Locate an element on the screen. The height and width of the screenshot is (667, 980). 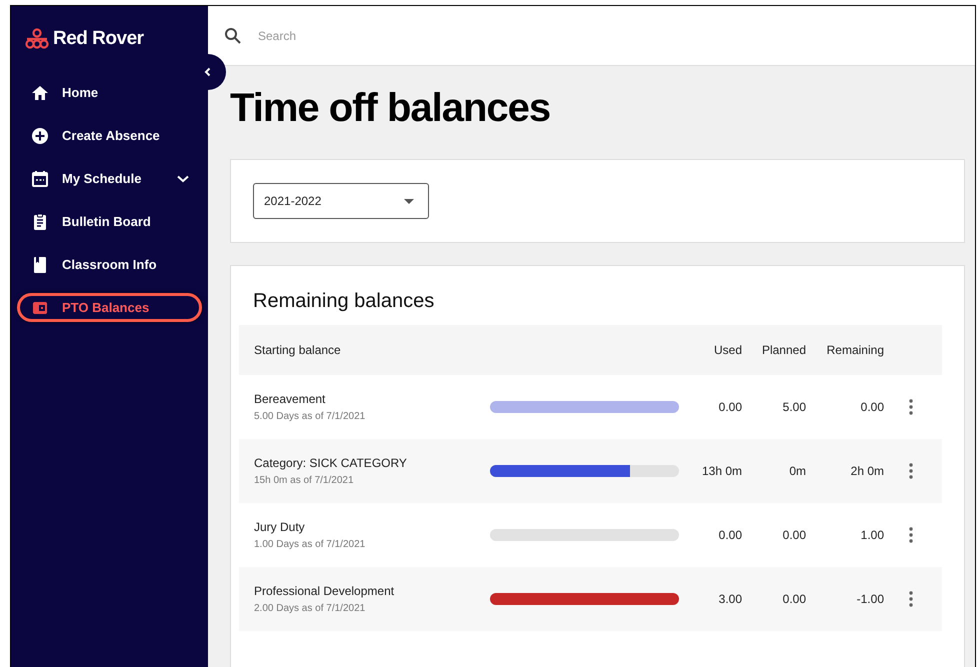
page-title: Time off balances is located at coordinates (391, 108).